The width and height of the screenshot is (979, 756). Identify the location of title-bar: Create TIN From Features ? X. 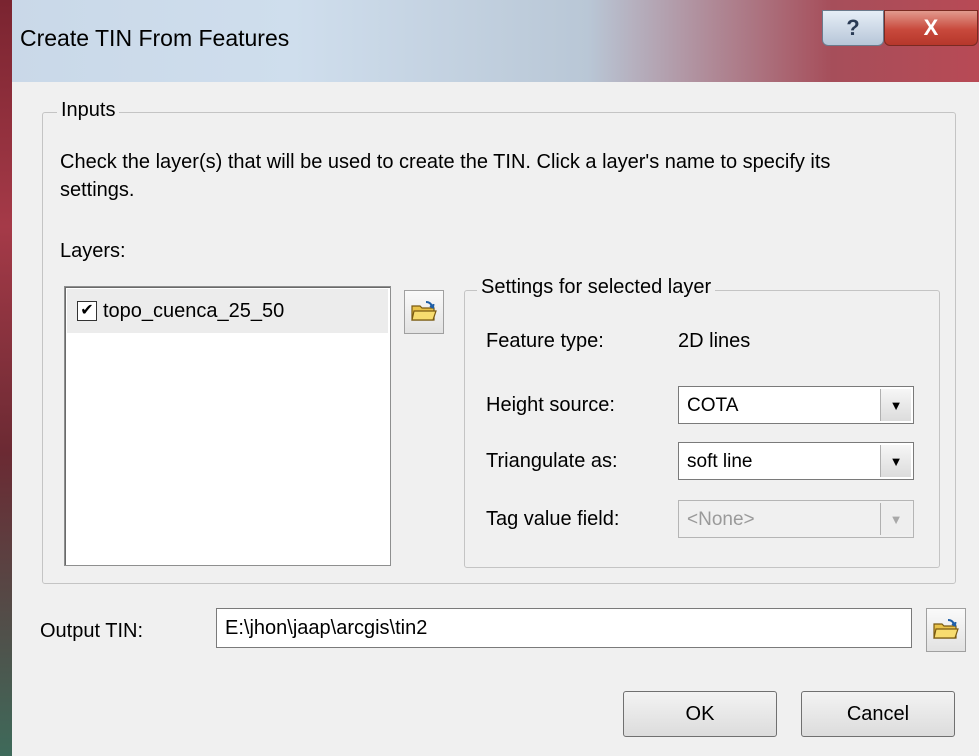
(489, 41).